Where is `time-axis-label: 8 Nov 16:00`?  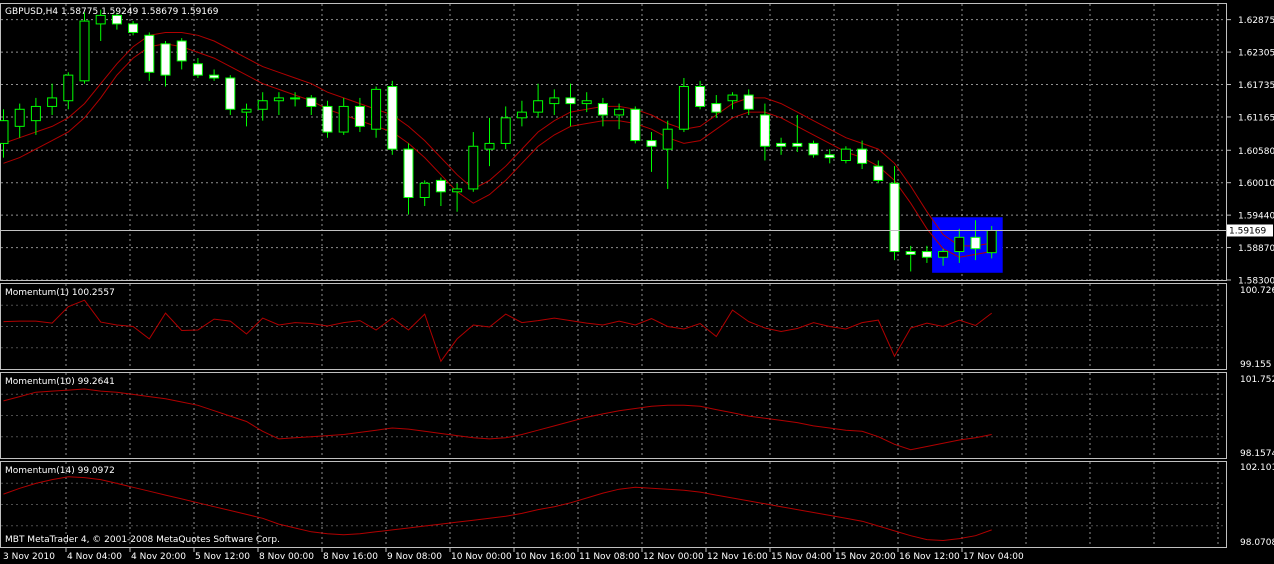
time-axis-label: 8 Nov 16:00 is located at coordinates (350, 557).